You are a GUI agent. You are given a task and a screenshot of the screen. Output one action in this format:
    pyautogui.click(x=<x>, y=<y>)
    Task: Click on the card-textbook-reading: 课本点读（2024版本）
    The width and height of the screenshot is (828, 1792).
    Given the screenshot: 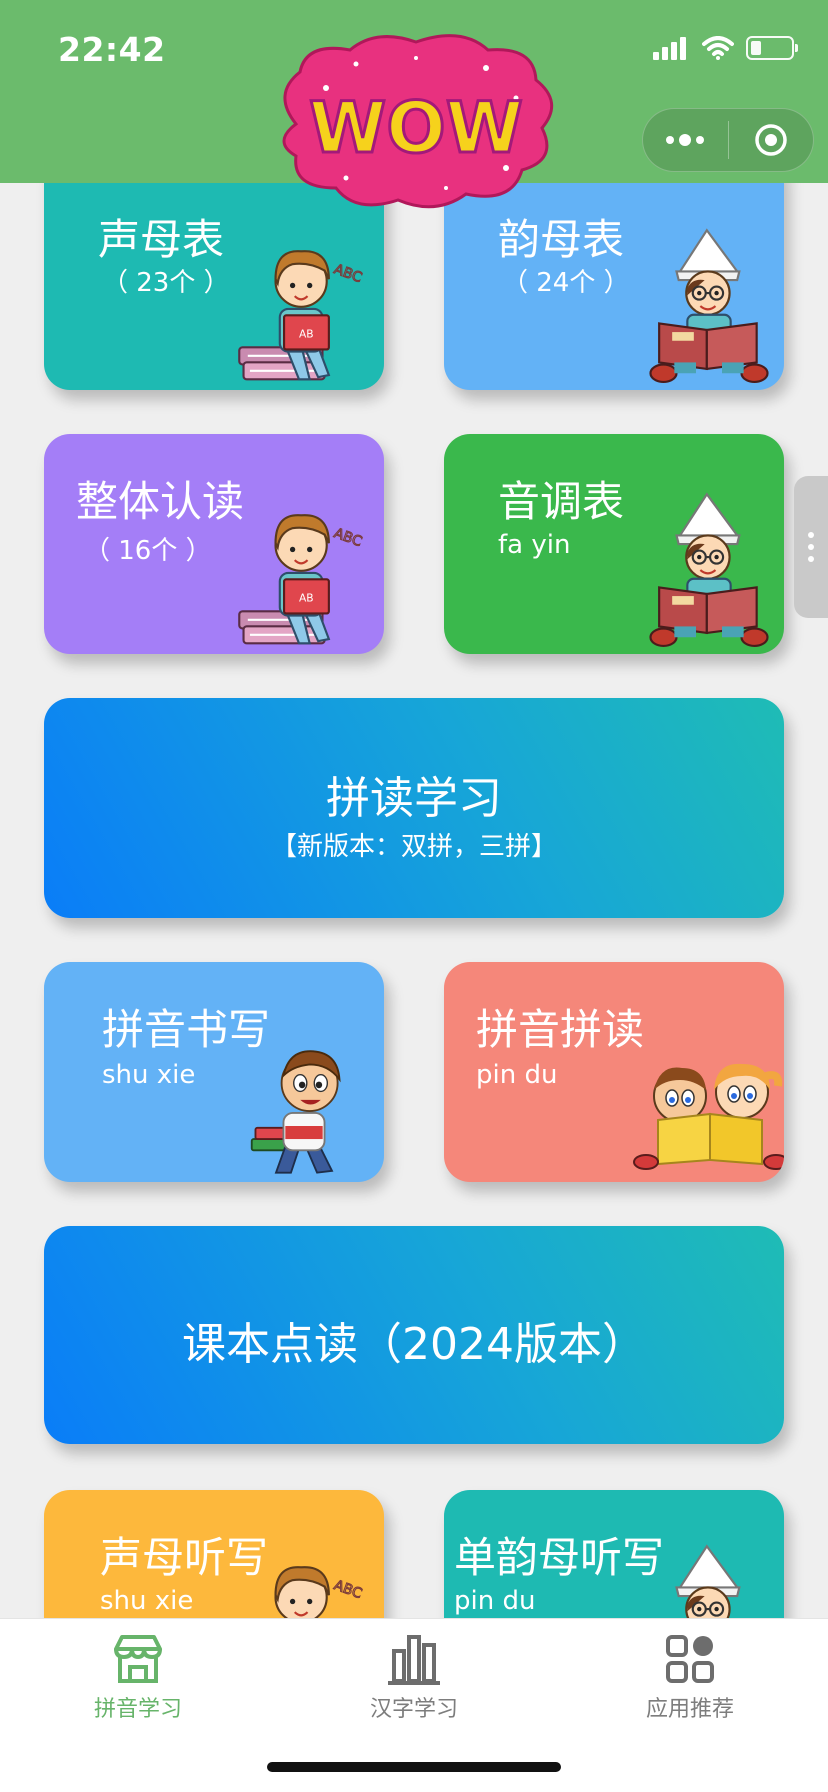 What is the action you would take?
    pyautogui.click(x=414, y=1335)
    